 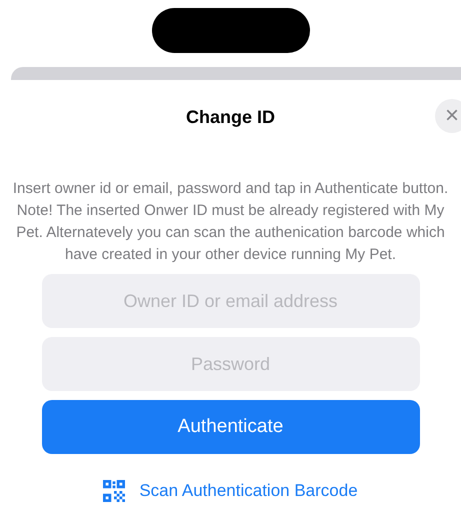 What do you see at coordinates (448, 116) in the screenshot?
I see `close-button: ×` at bounding box center [448, 116].